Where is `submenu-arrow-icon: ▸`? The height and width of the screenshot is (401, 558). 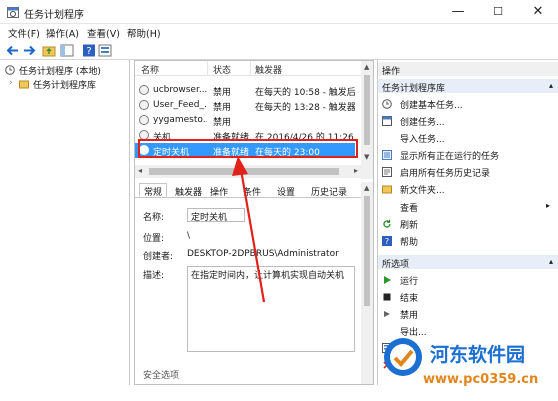
submenu-arrow-icon: ▸ is located at coordinates (547, 205).